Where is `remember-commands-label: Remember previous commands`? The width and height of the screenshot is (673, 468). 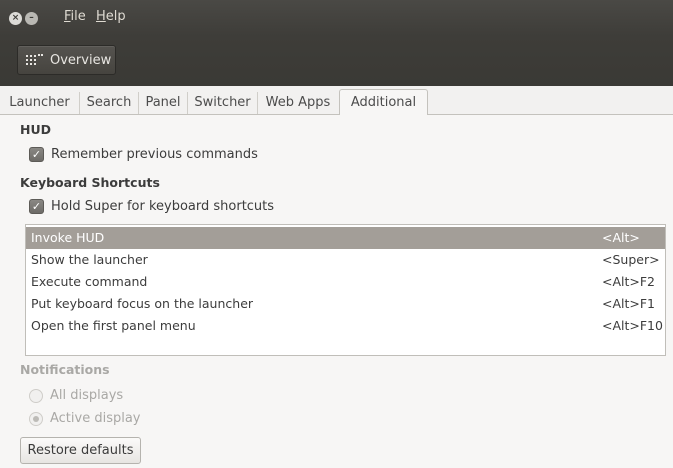
remember-commands-label: Remember previous commands is located at coordinates (154, 154).